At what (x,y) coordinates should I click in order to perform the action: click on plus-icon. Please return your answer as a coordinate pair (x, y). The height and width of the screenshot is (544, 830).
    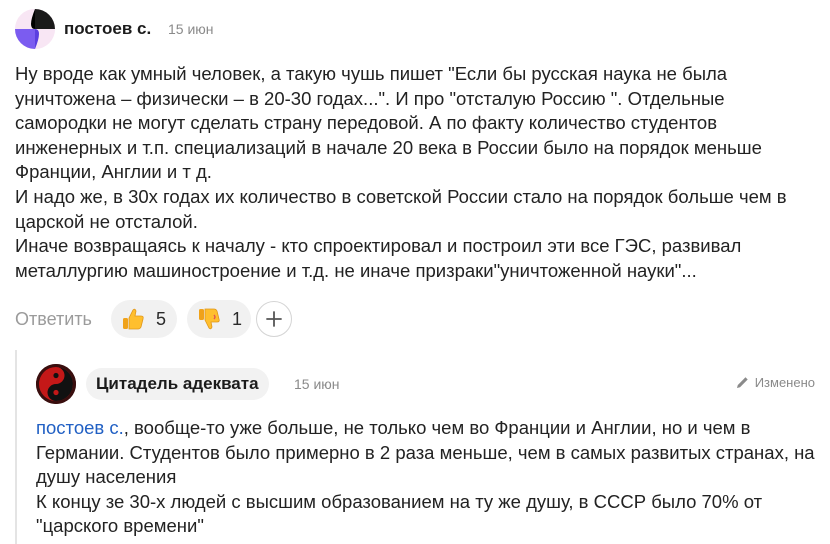
    Looking at the image, I should click on (274, 319).